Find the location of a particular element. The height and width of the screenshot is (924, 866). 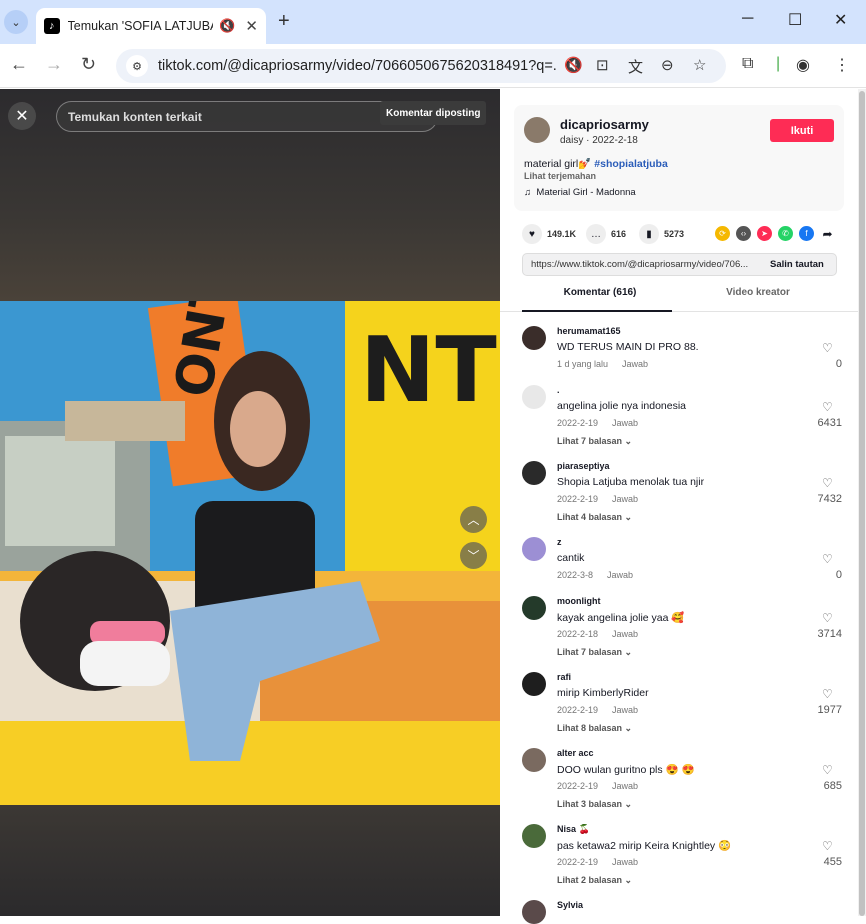

post-caption: material girl💅 #shopialatjuba is located at coordinates (596, 163).